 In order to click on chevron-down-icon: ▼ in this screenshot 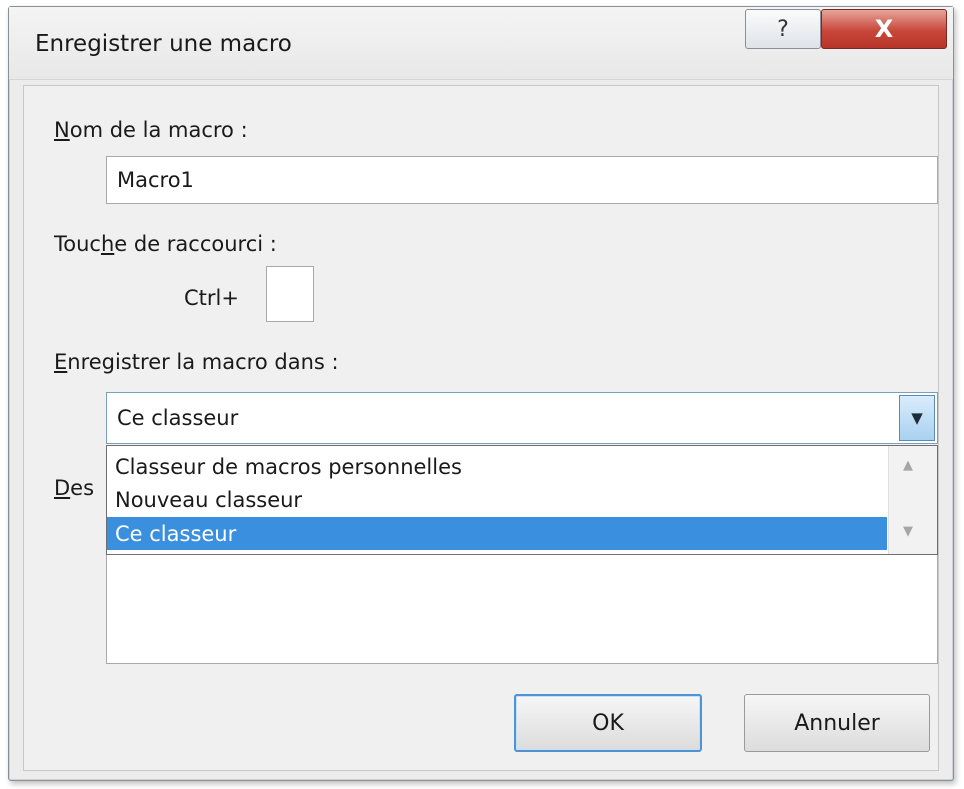, I will do `click(917, 418)`.